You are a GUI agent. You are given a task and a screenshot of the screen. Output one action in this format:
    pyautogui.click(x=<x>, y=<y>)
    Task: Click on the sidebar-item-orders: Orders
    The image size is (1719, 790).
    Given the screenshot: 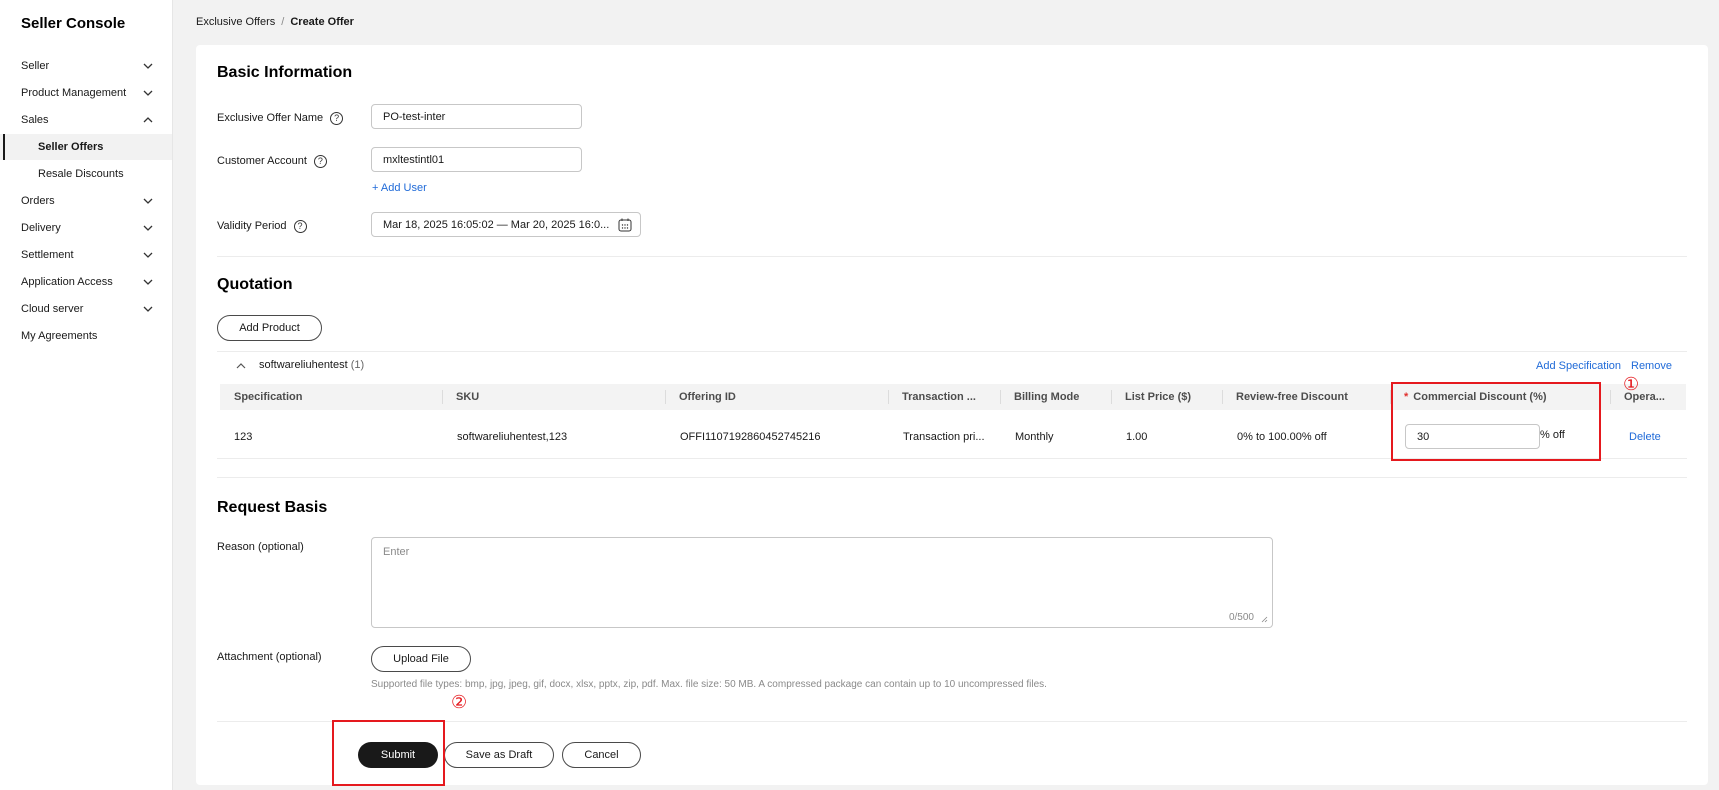 What is the action you would take?
    pyautogui.click(x=86, y=201)
    